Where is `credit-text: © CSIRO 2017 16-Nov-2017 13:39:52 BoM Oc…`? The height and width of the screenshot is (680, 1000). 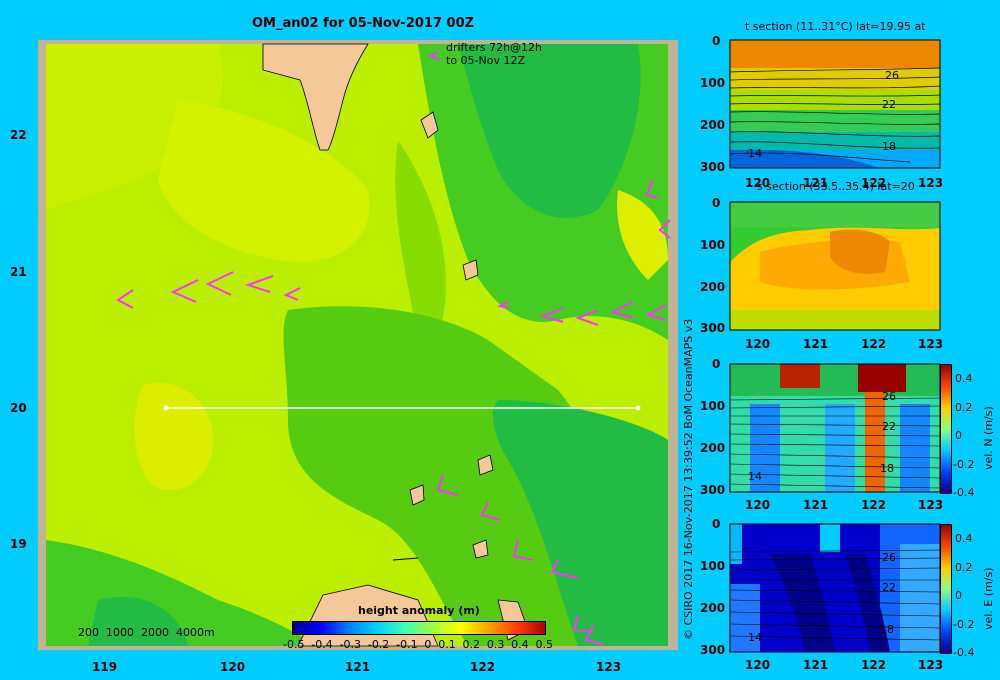 credit-text: © CSIRO 2017 16-Nov-2017 13:39:52 BoM Oc… is located at coordinates (688, 479).